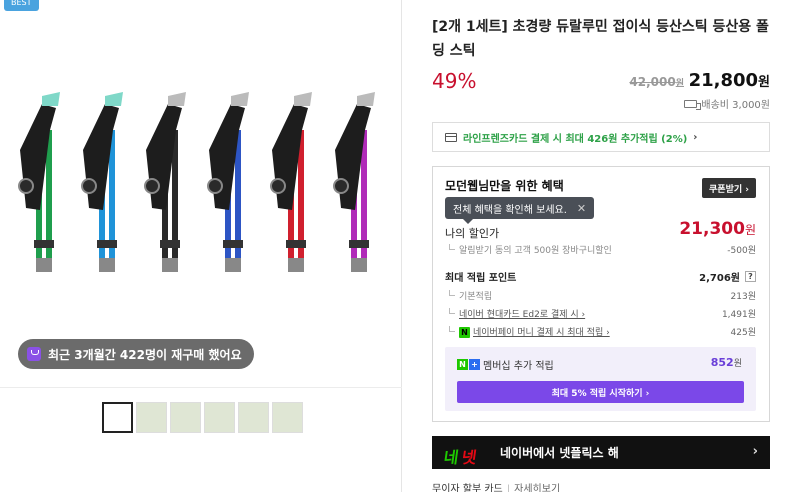 The height and width of the screenshot is (492, 800). Describe the element at coordinates (541, 333) in the screenshot. I see `npay-money-link: 네이버페이 머니 결제 시 최대 적립 ›` at that location.